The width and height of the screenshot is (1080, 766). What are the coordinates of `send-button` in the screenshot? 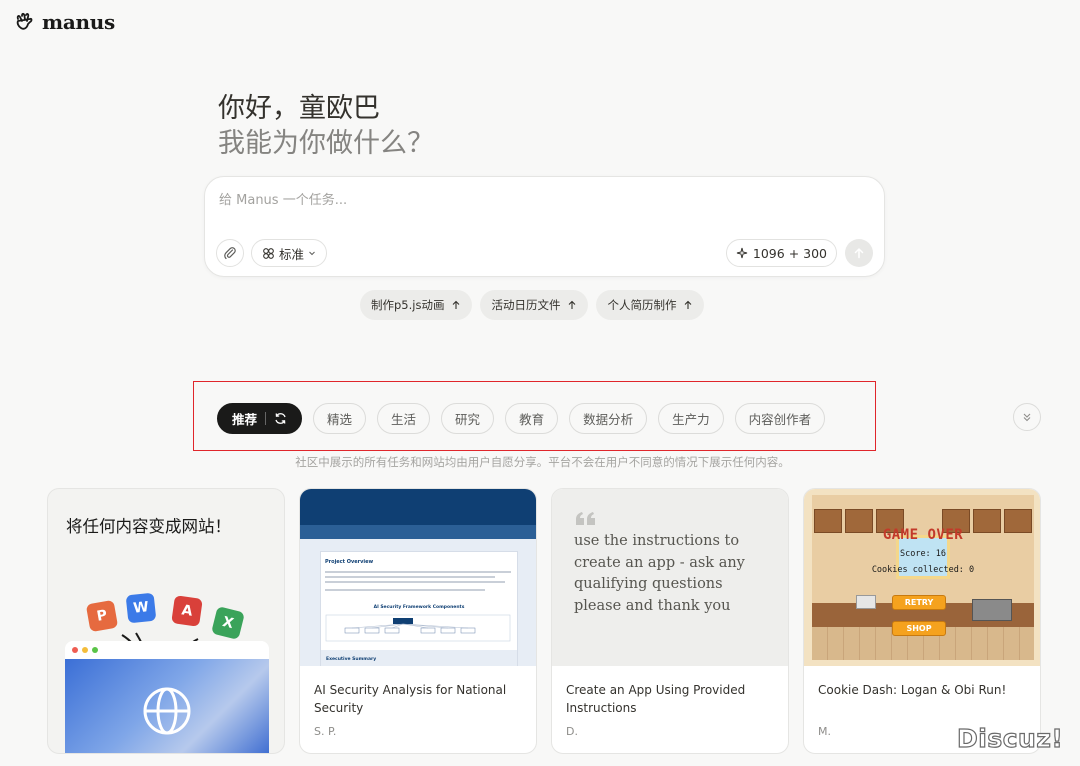 It's located at (859, 253).